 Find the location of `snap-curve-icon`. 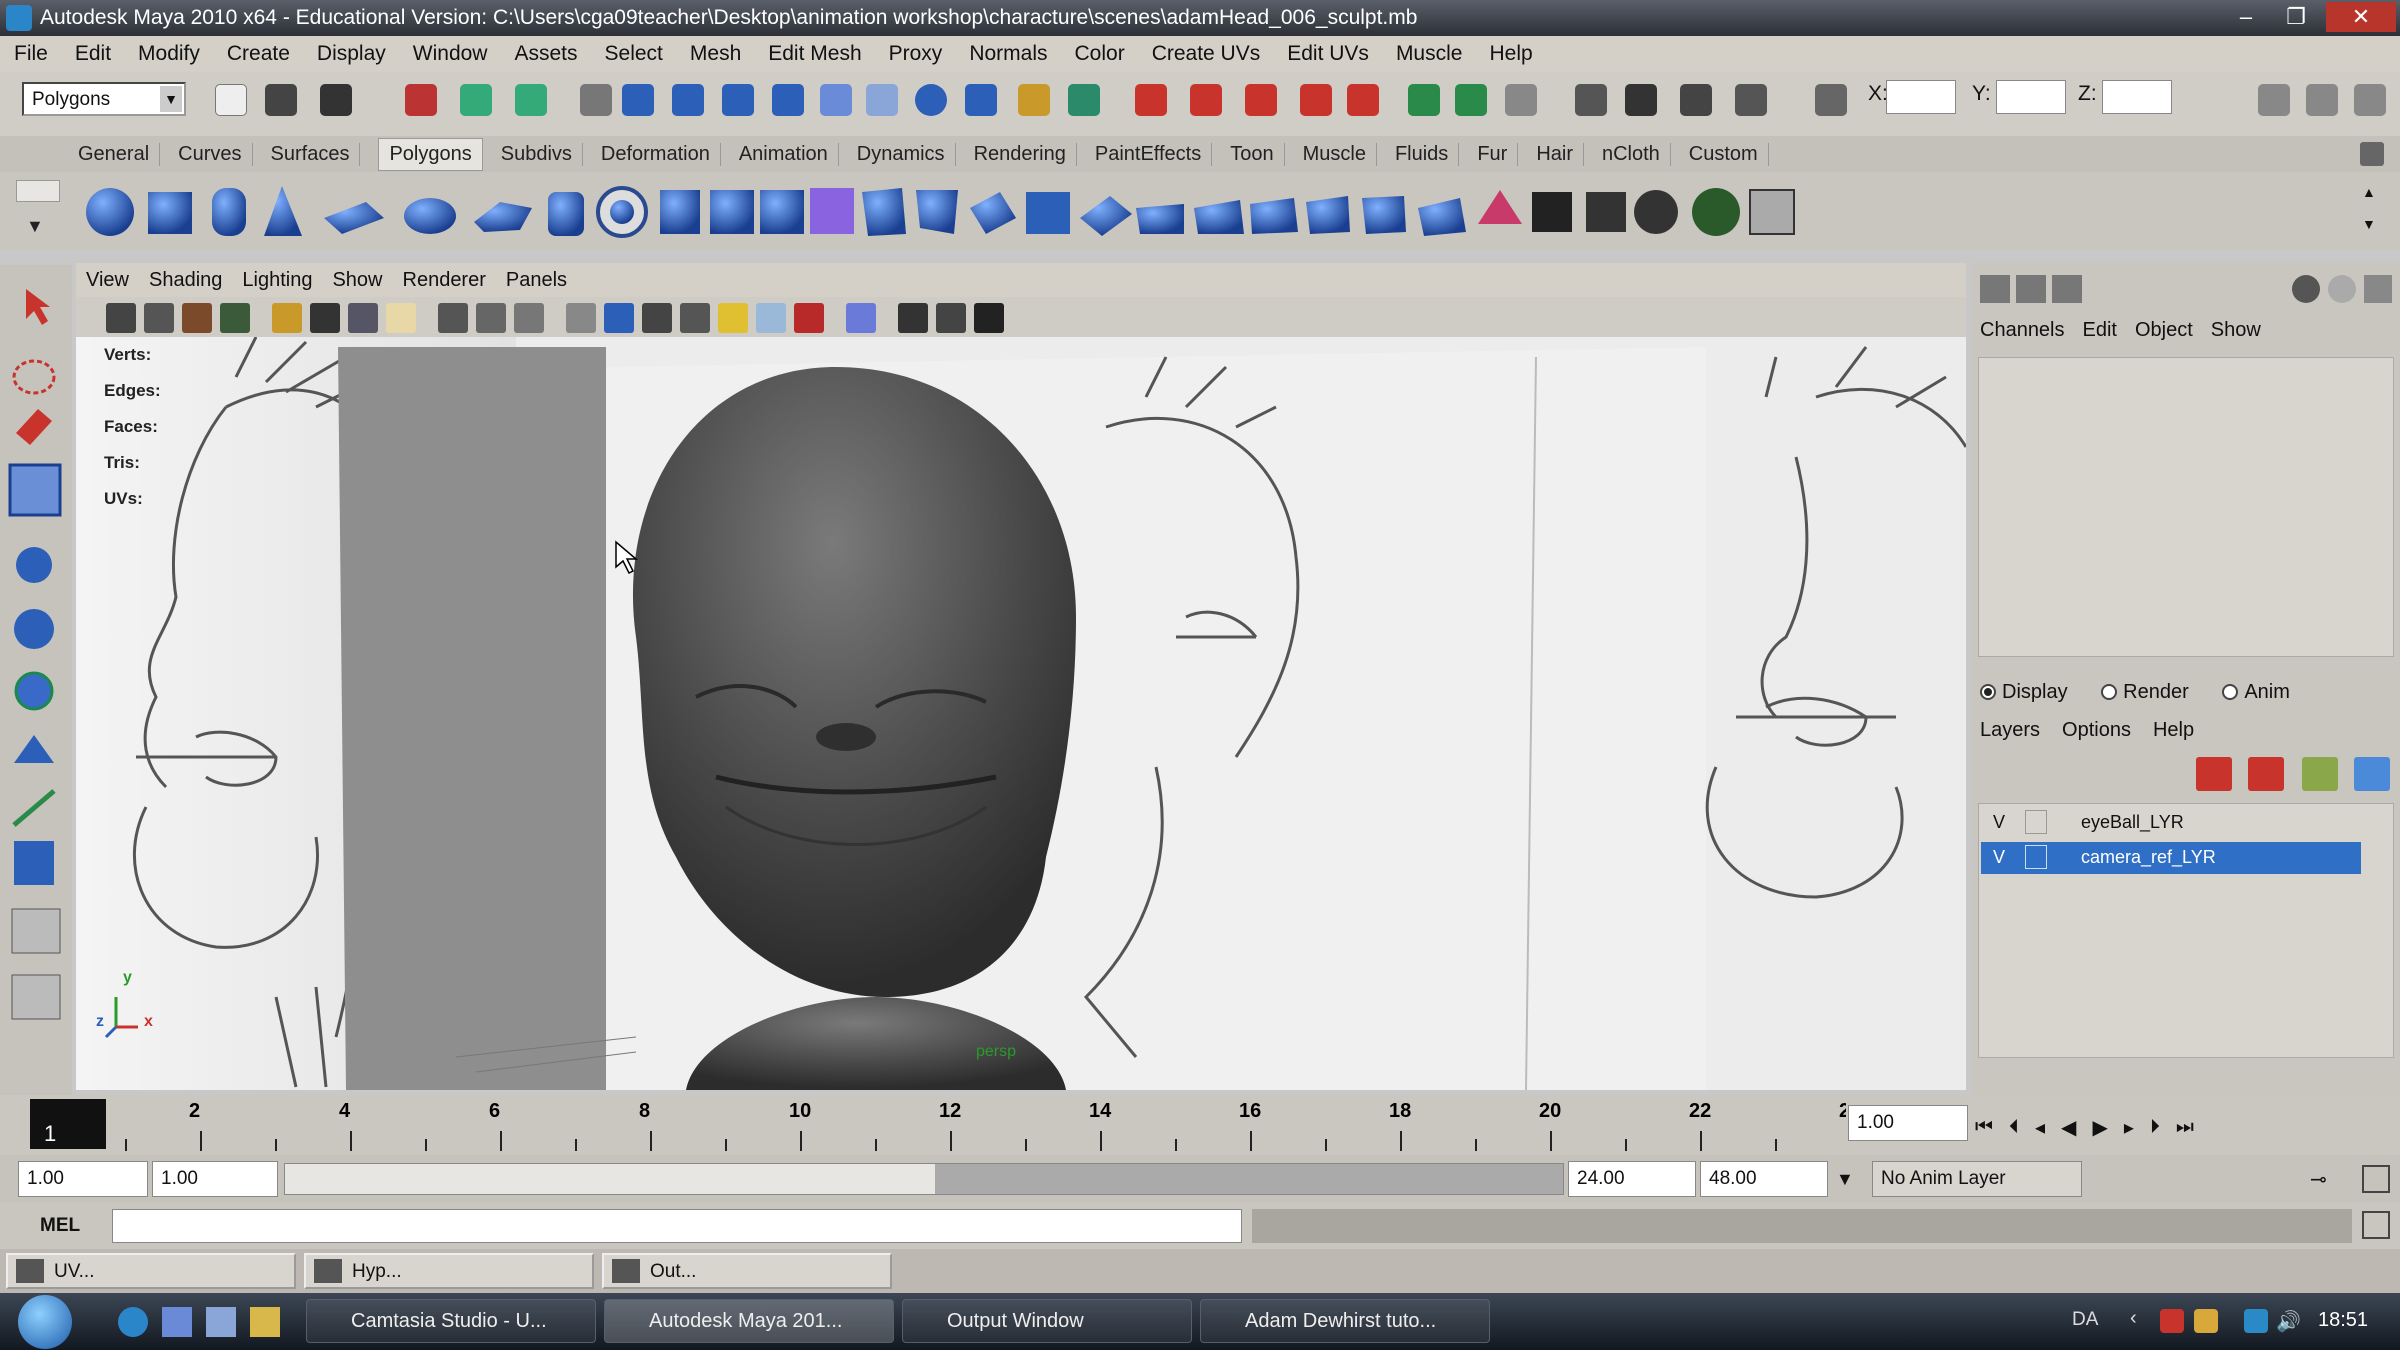

snap-curve-icon is located at coordinates (638, 100).